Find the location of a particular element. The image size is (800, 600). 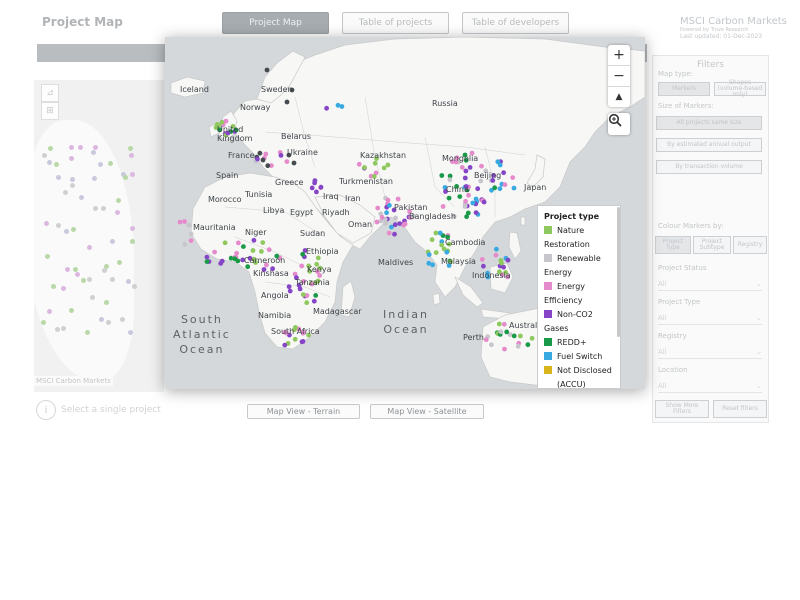

legend-item: Nature Restoration is located at coordinates (579, 238).